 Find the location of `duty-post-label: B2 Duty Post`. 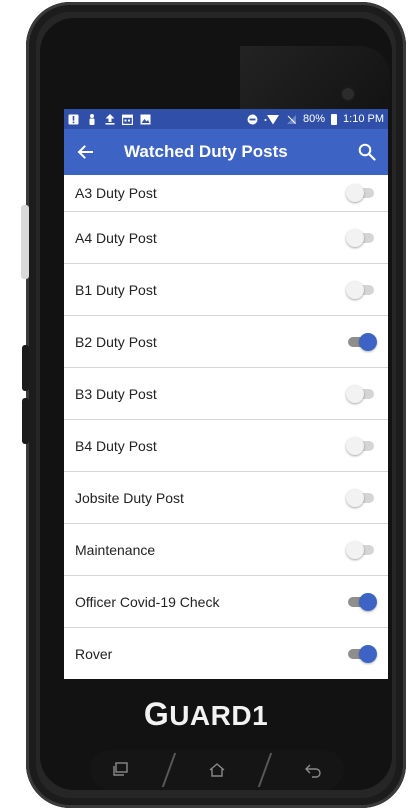

duty-post-label: B2 Duty Post is located at coordinates (116, 341).